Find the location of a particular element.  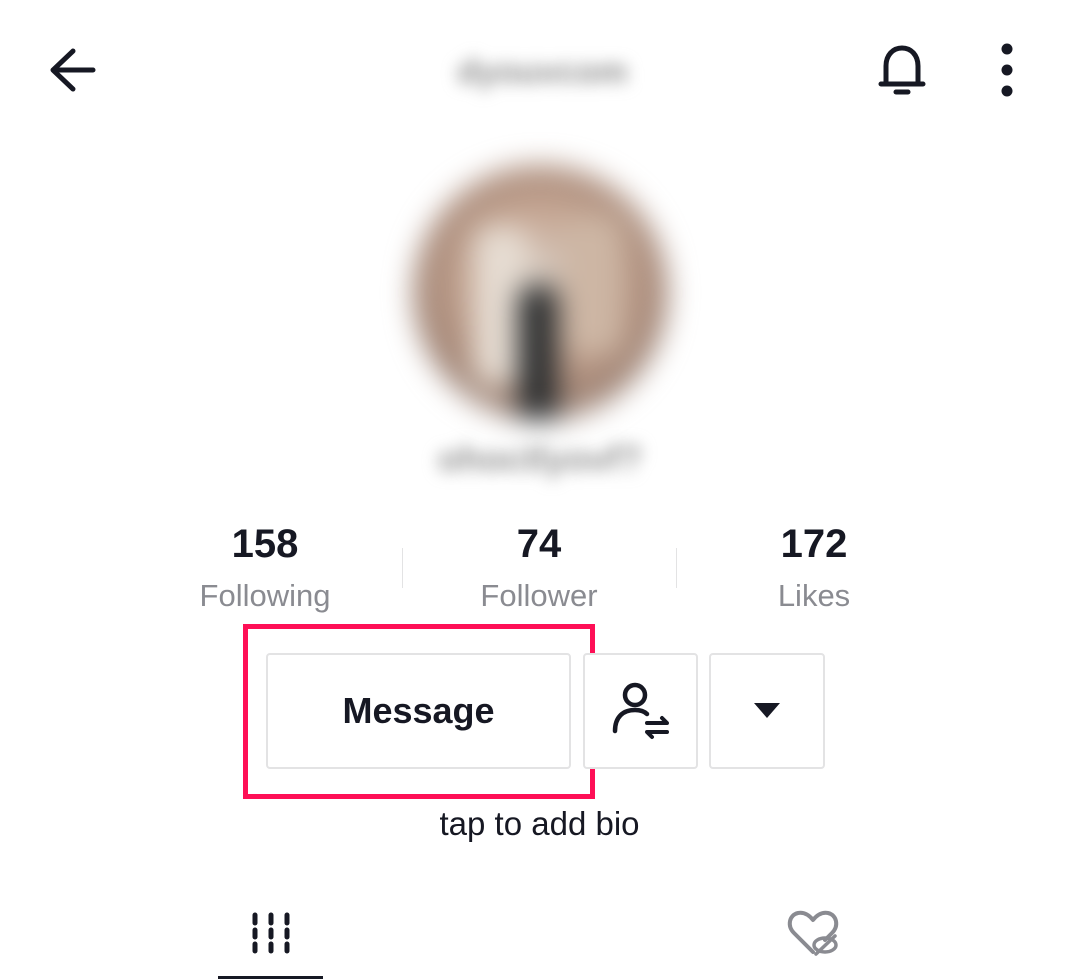

more-vertical-icon is located at coordinates (1007, 70).